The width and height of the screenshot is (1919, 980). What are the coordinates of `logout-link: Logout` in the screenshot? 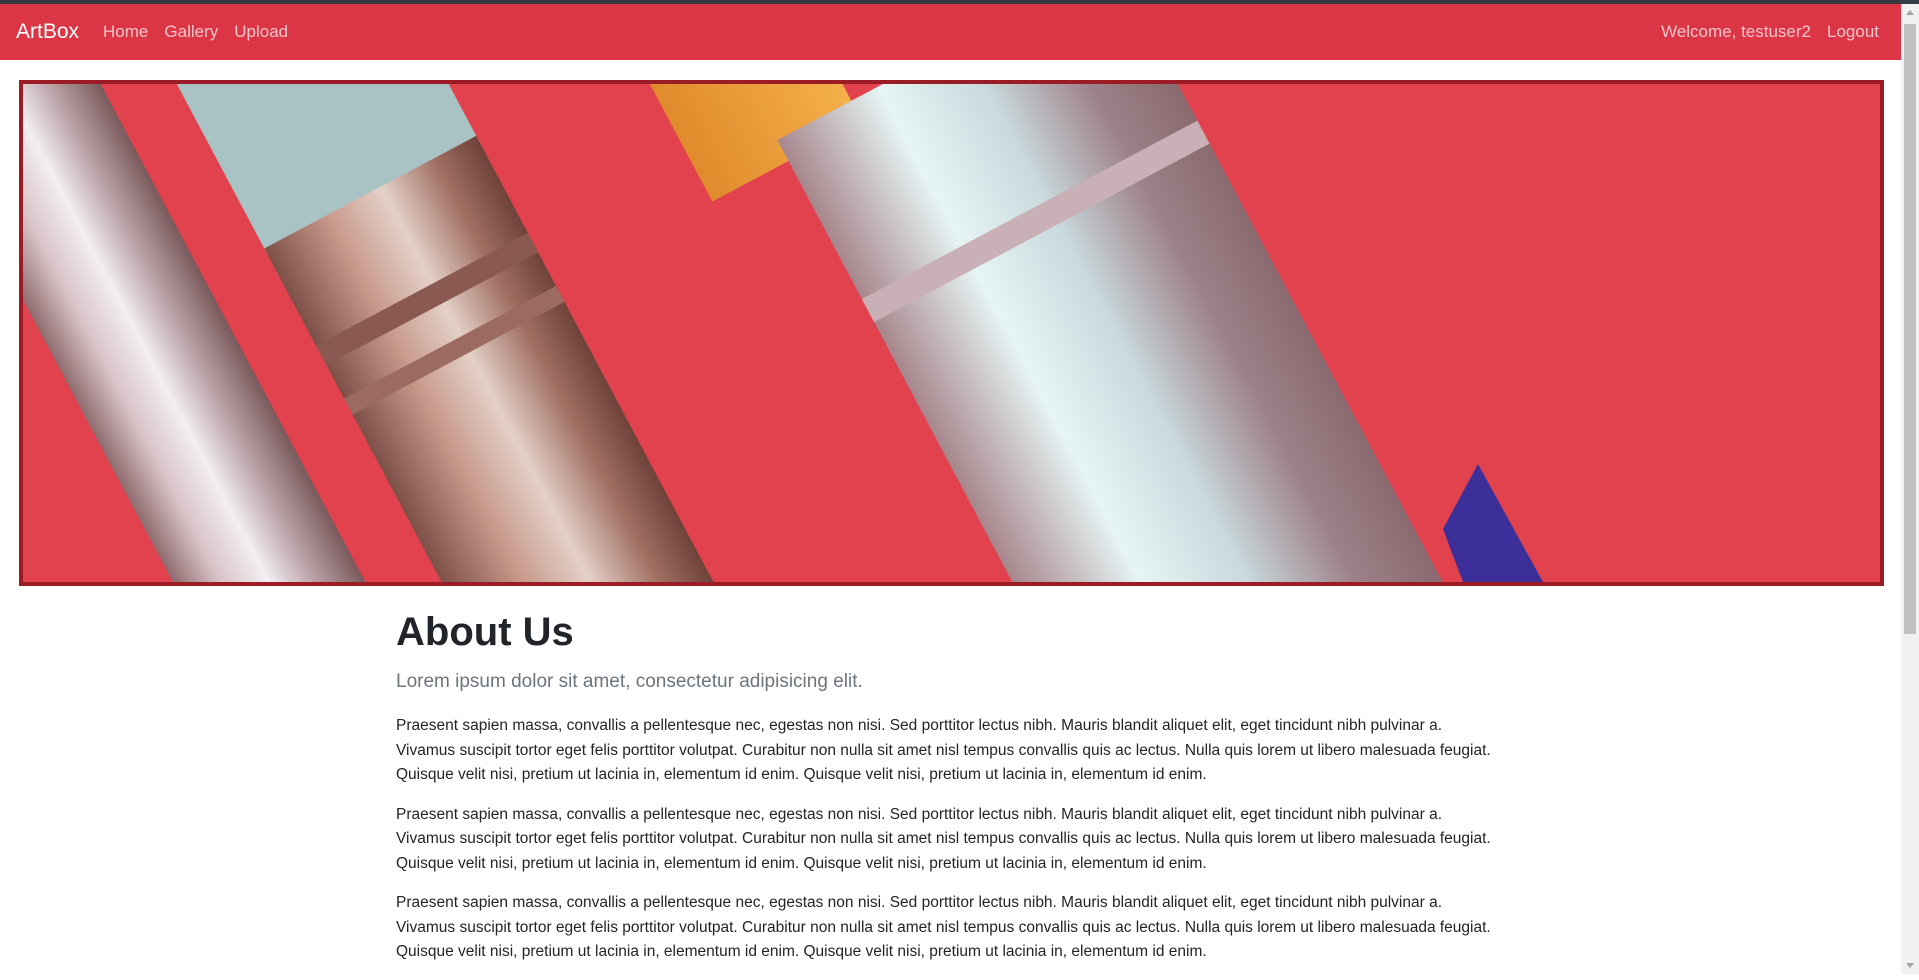 It's located at (1853, 32).